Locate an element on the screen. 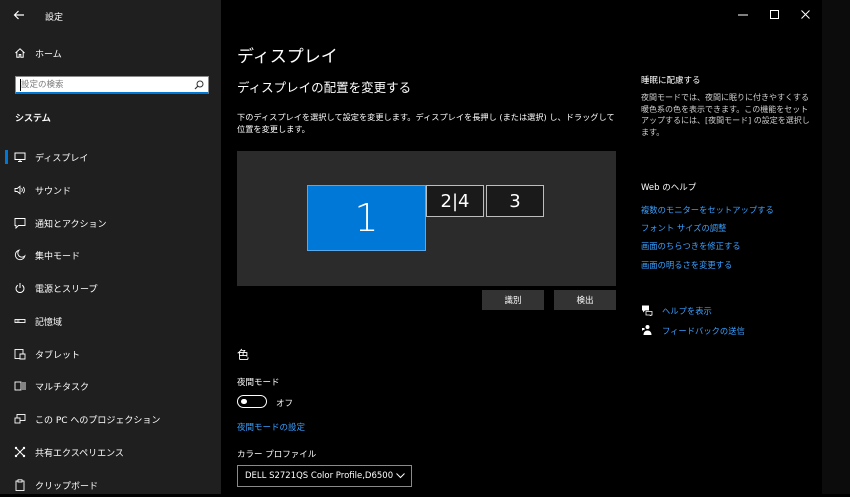  web-help-heading: Web のヘルプ is located at coordinates (669, 188).